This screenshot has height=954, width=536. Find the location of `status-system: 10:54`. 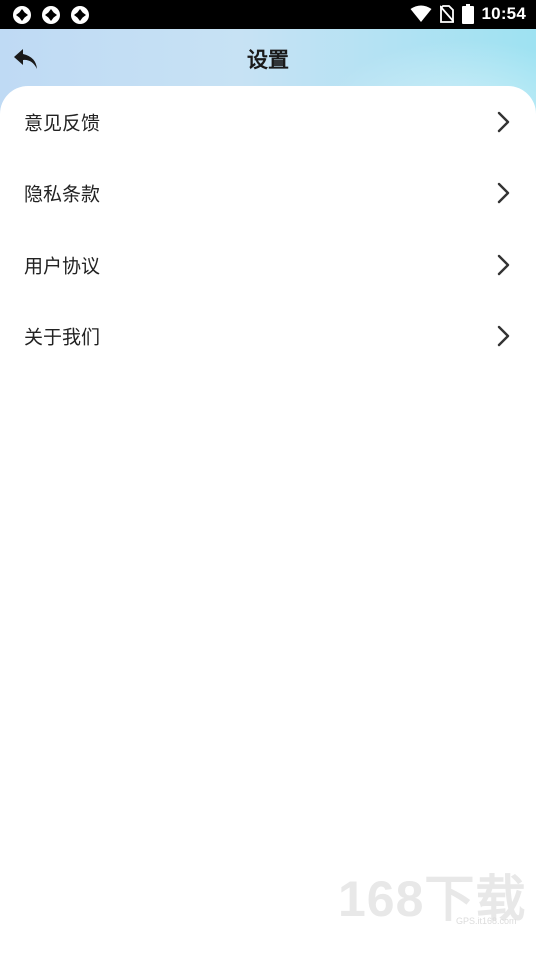

status-system: 10:54 is located at coordinates (468, 14).